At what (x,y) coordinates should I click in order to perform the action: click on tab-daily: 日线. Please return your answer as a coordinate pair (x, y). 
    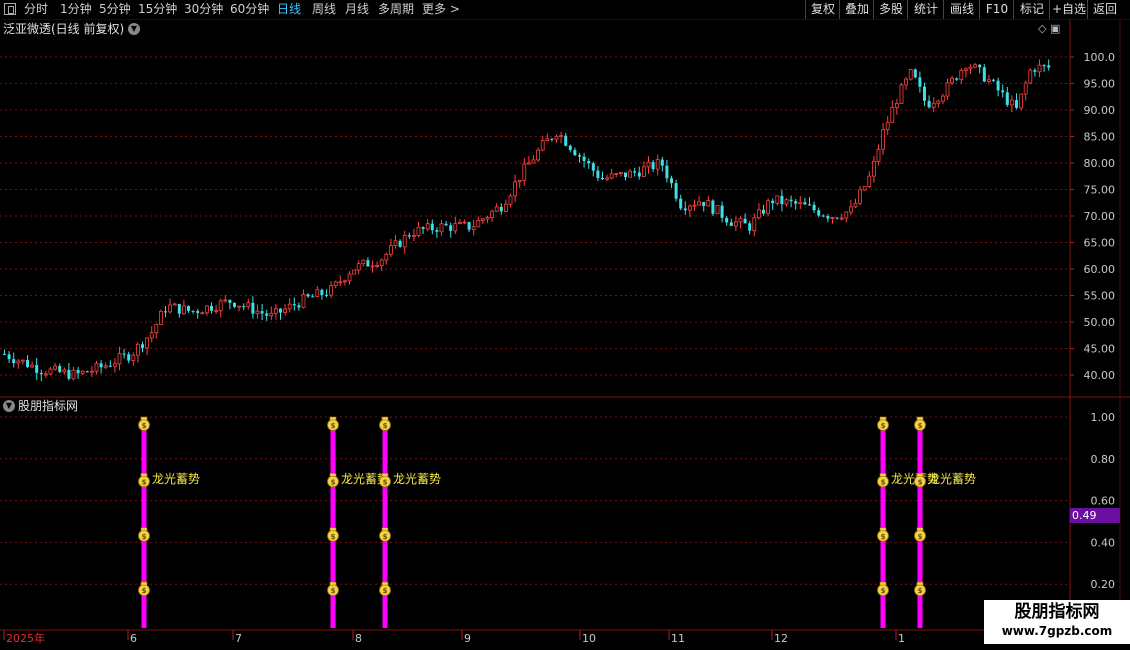
    Looking at the image, I should click on (289, 9).